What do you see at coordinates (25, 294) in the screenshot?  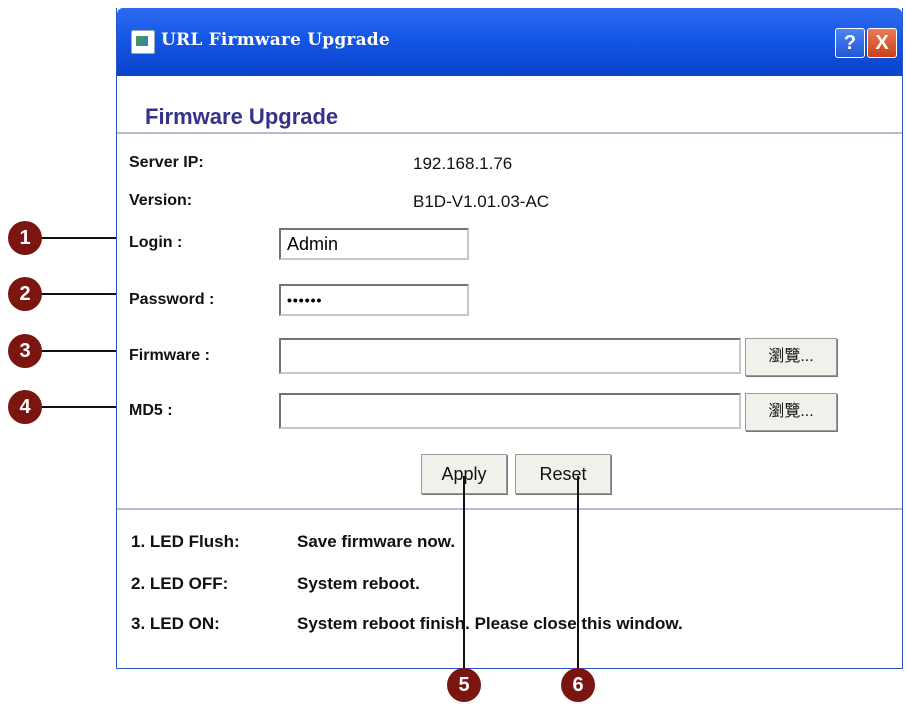 I see `callout-2: 2` at bounding box center [25, 294].